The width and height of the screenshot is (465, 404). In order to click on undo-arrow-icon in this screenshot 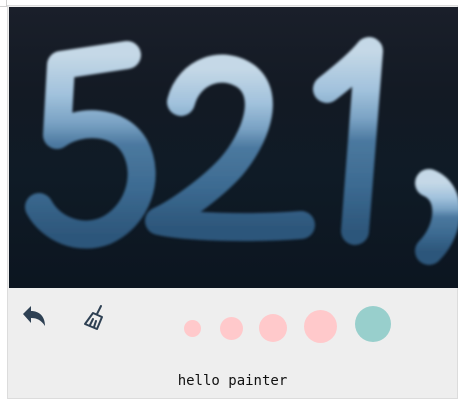, I will do `click(34, 316)`.